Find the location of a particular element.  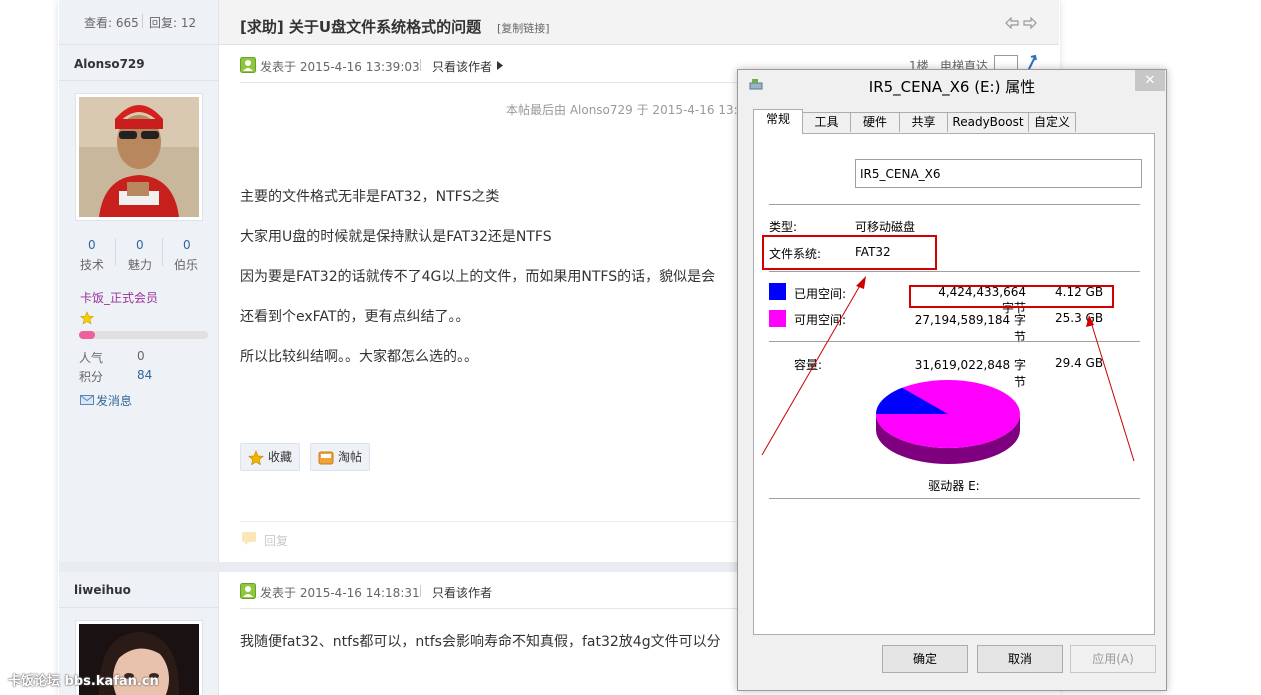

type-value: 可移动磁盘 is located at coordinates (885, 227).